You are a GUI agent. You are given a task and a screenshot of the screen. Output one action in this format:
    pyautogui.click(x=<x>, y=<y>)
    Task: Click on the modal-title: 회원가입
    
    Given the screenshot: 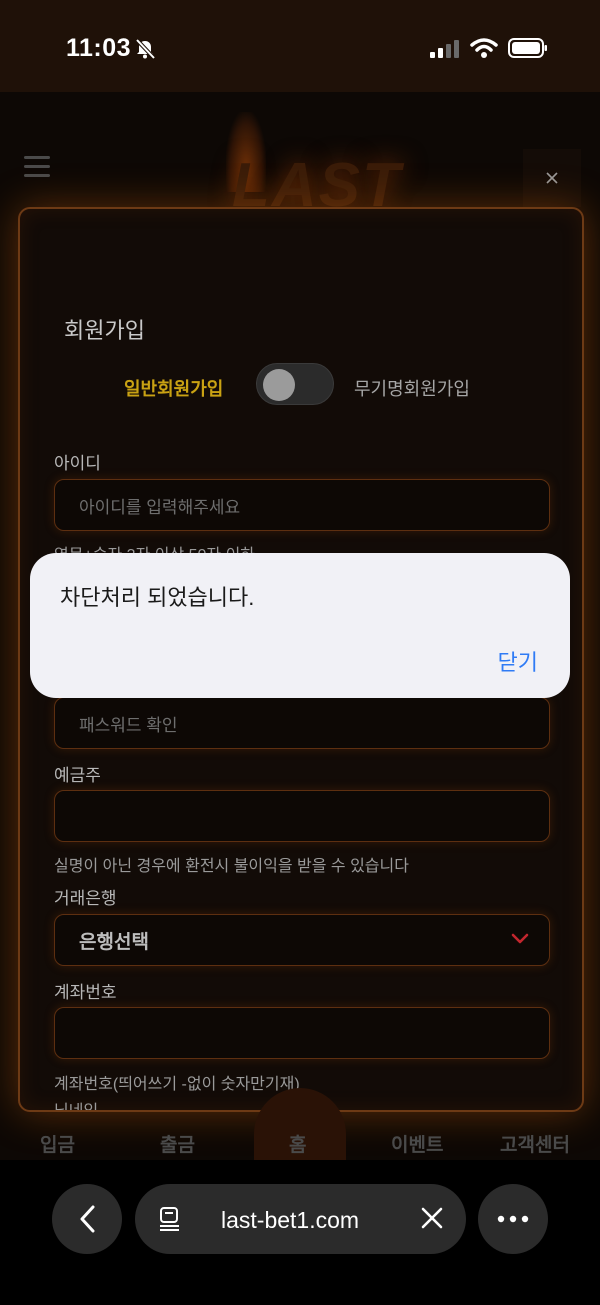 What is the action you would take?
    pyautogui.click(x=104, y=330)
    